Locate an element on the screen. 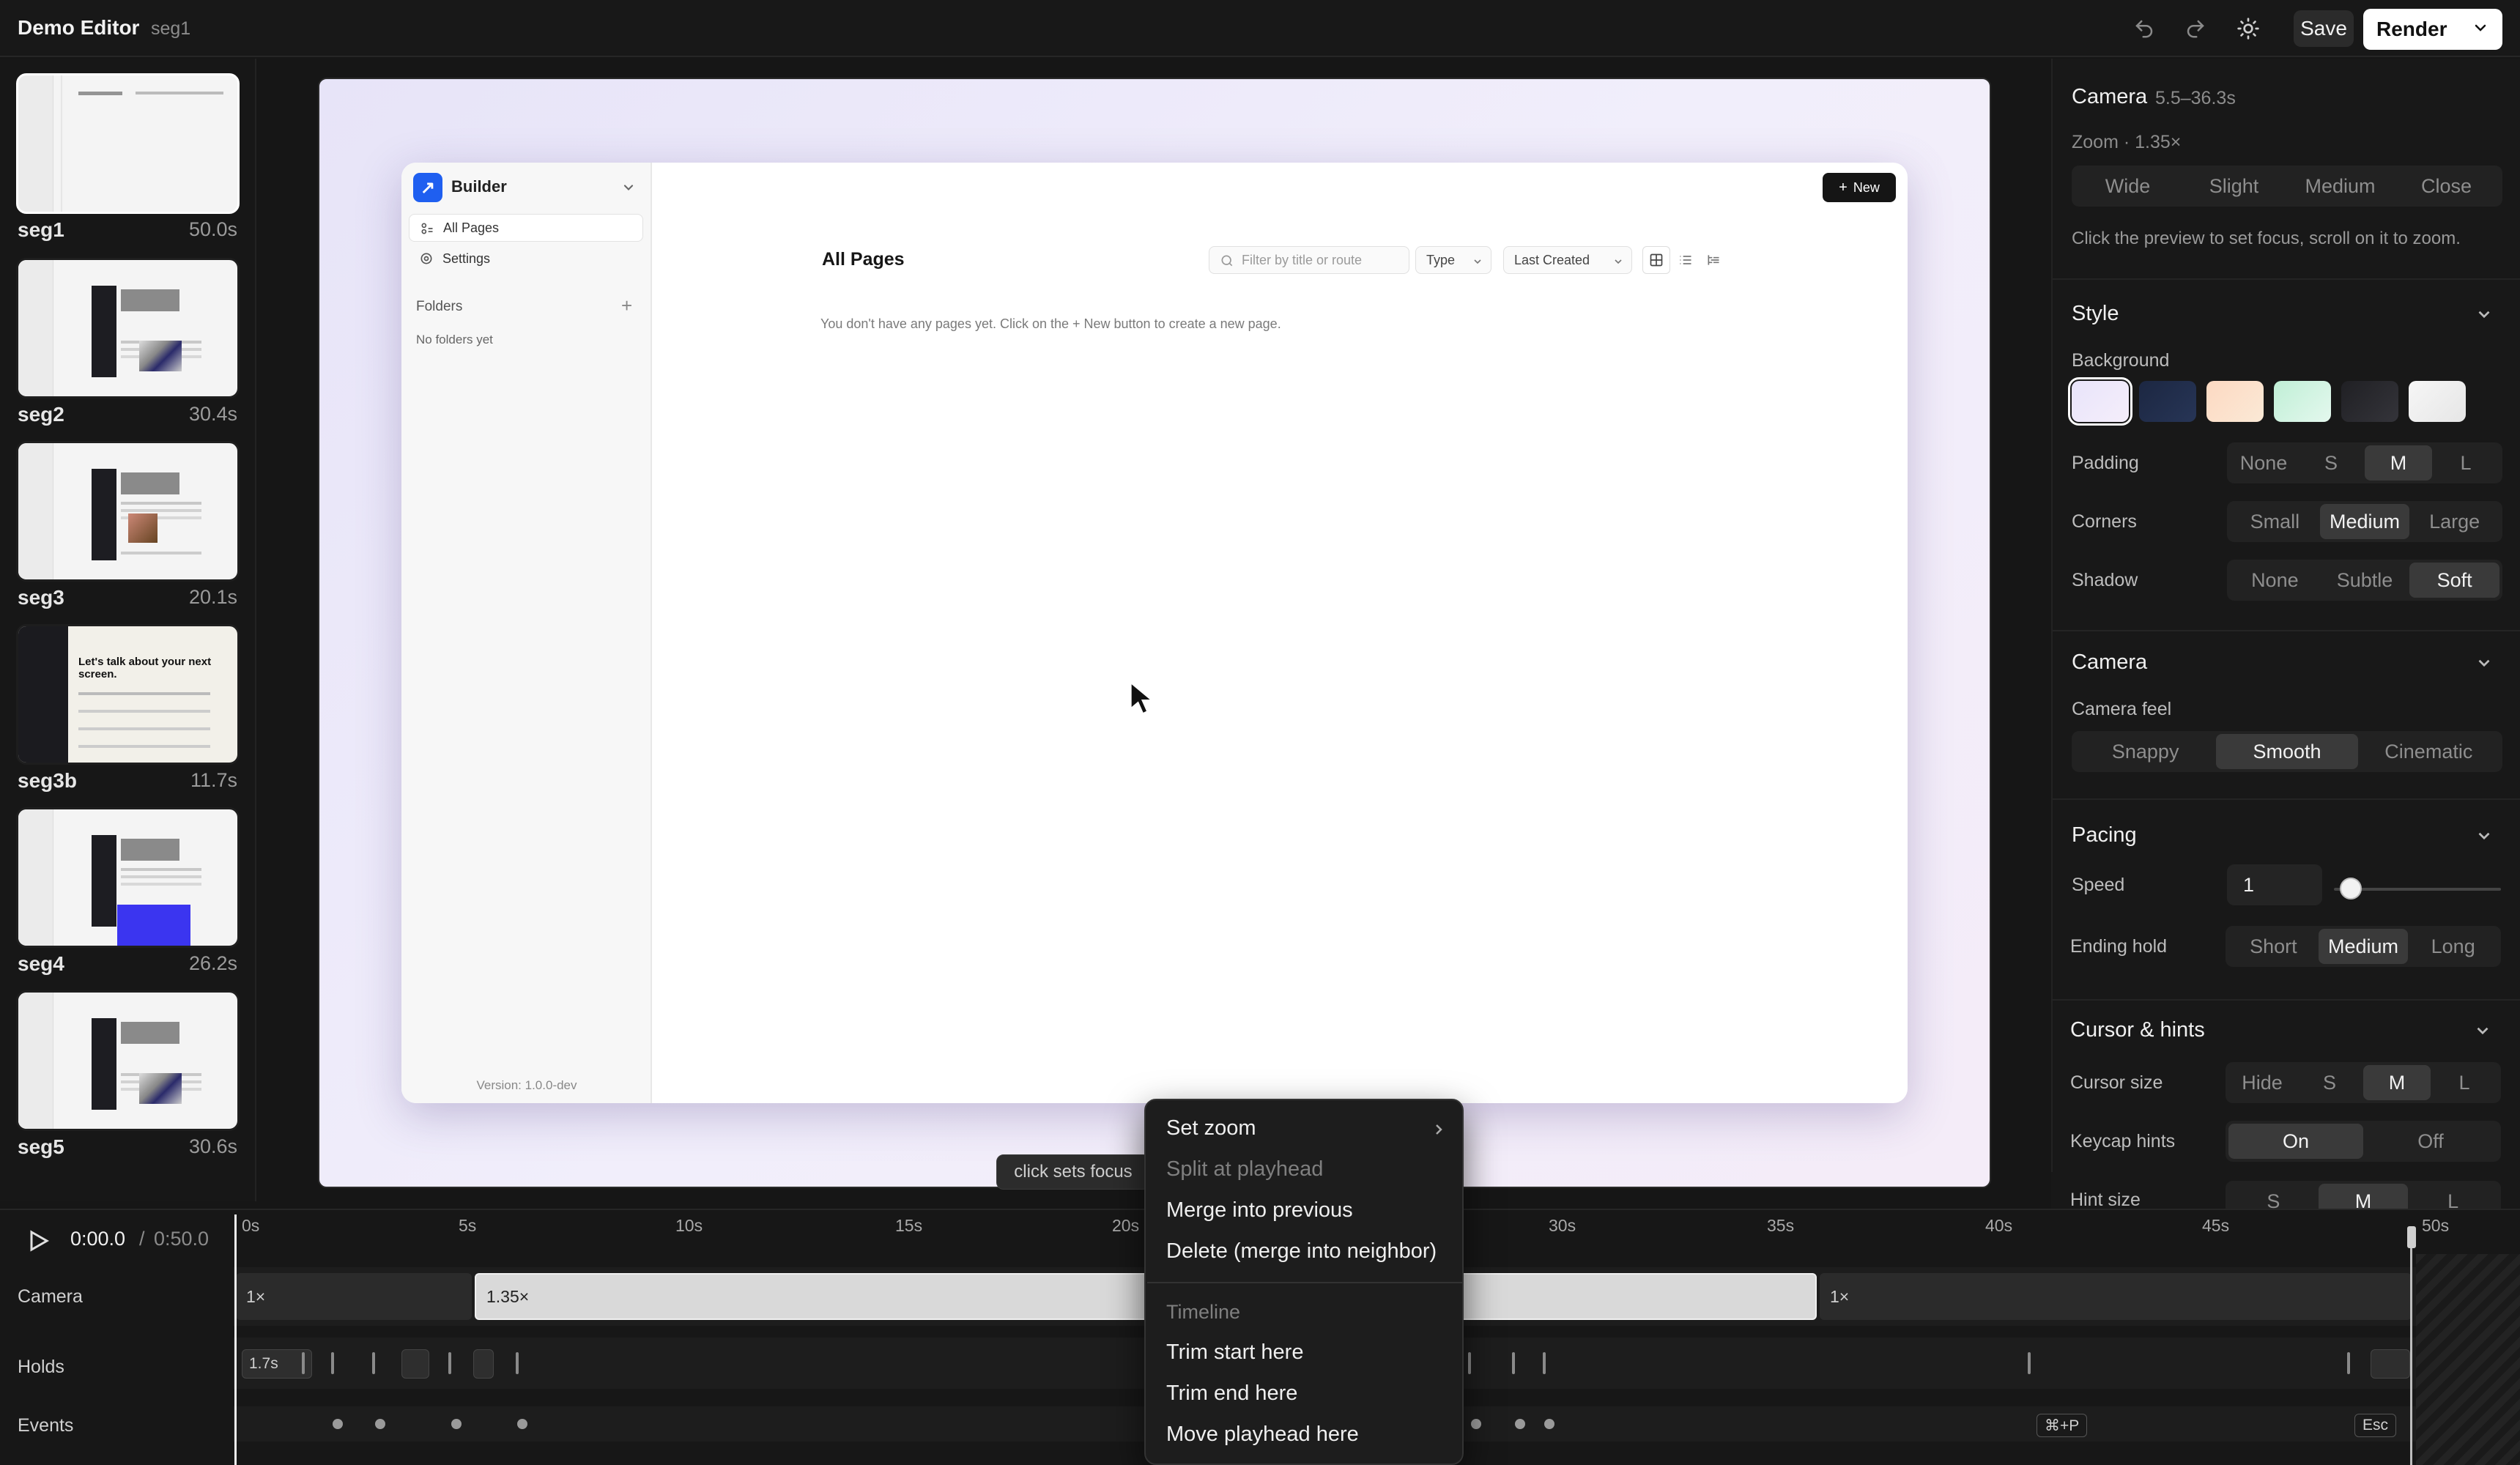 This screenshot has width=2520, height=1465. type-dropdown: Type is located at coordinates (1453, 260).